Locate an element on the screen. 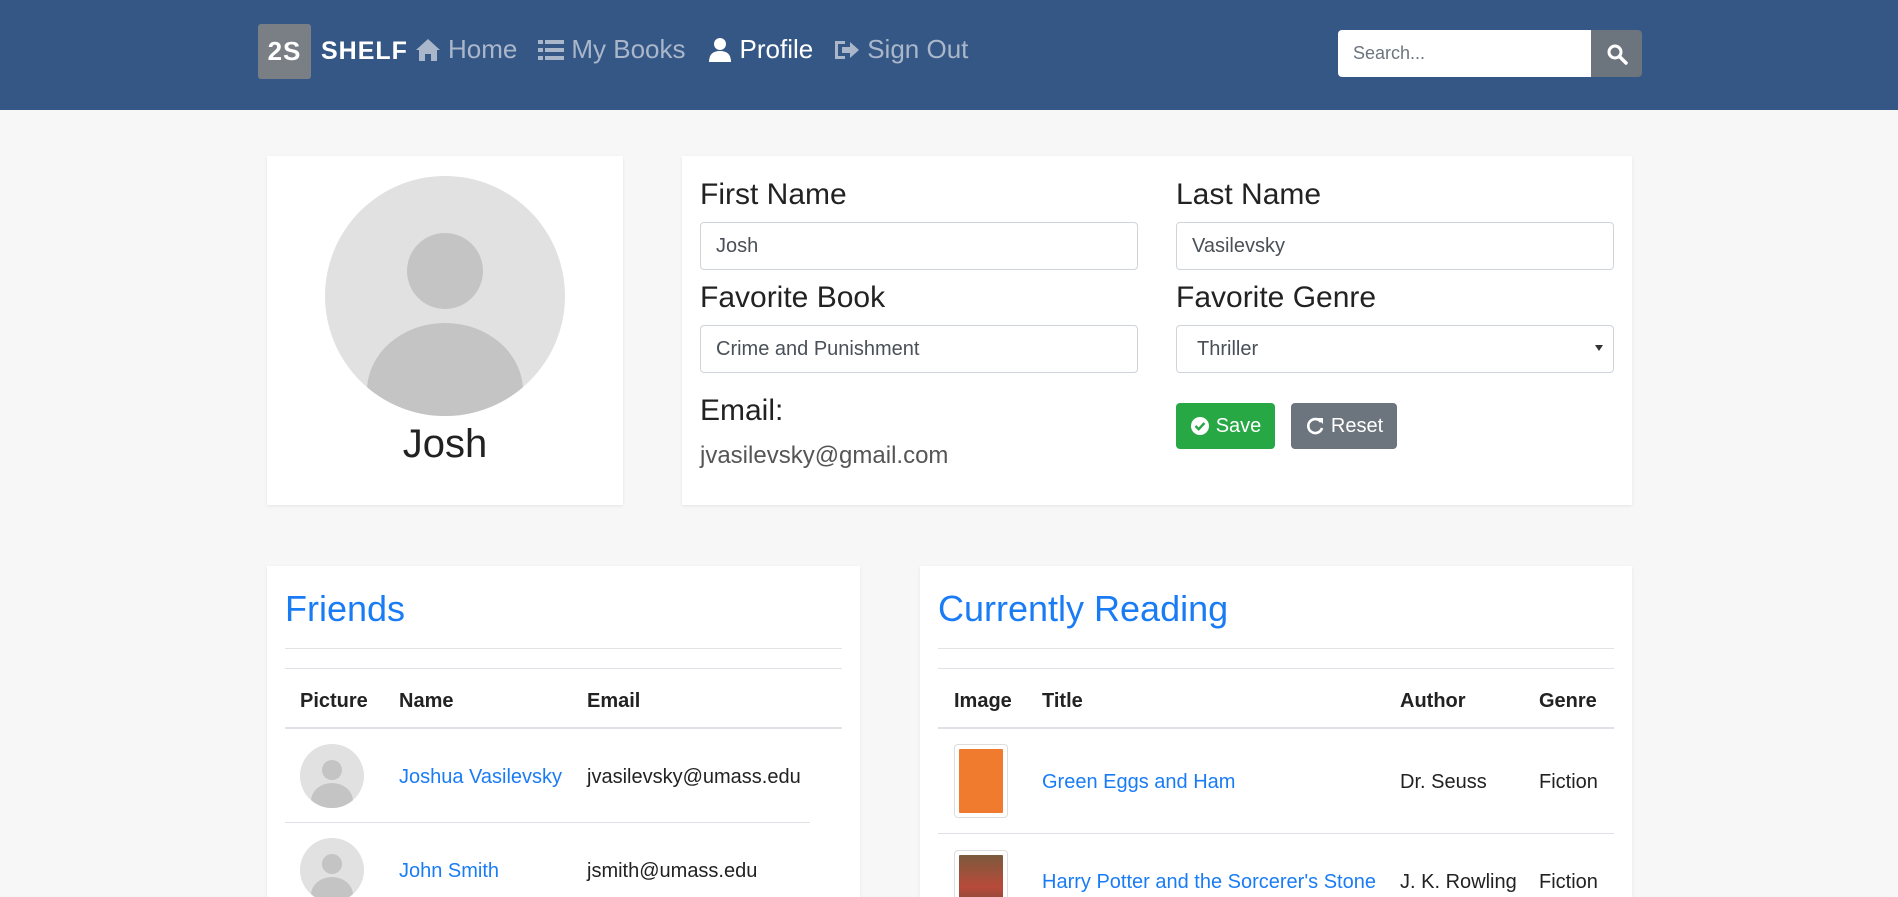 This screenshot has height=897, width=1898. friend-name-link: John Smith is located at coordinates (449, 871).